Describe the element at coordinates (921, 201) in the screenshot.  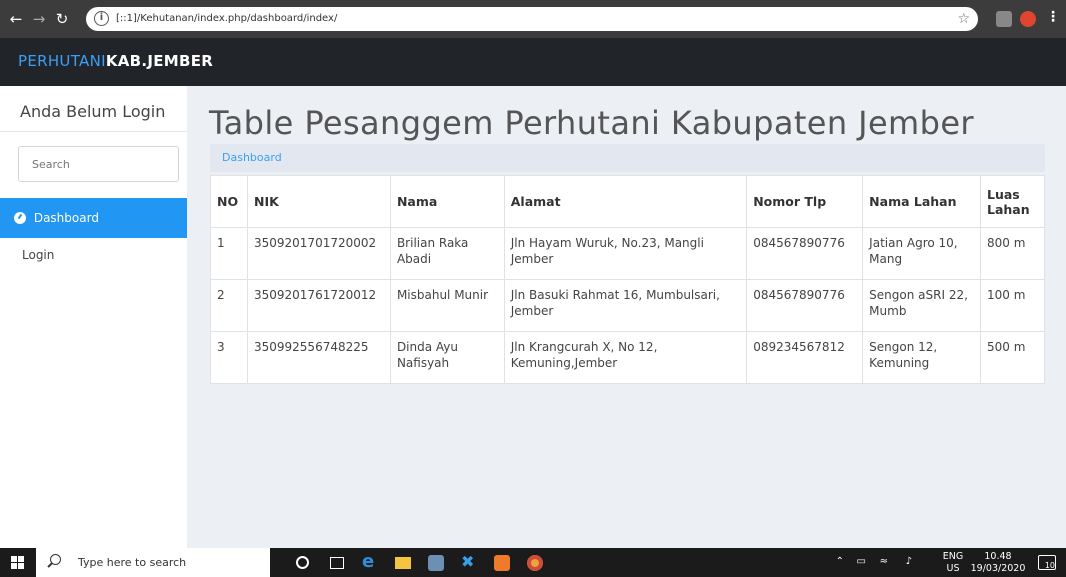
I see `header-nama-lahan: Nama Lahan` at that location.